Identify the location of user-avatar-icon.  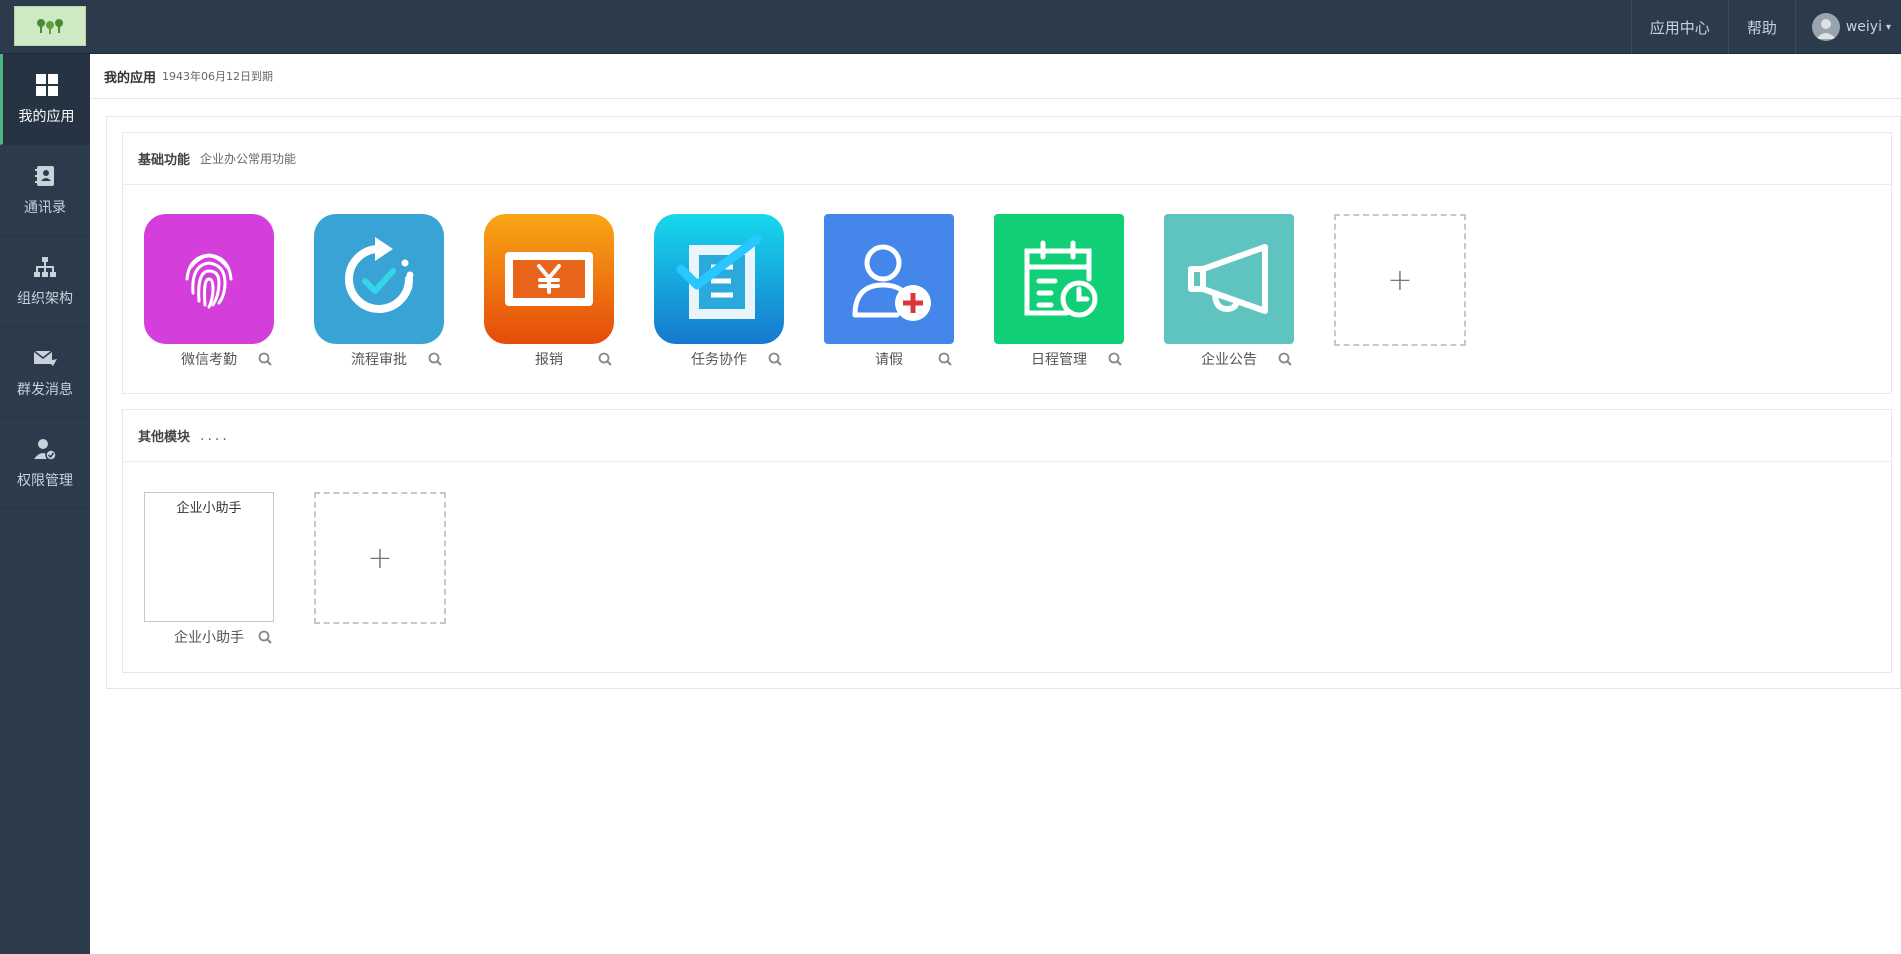
(1825, 29).